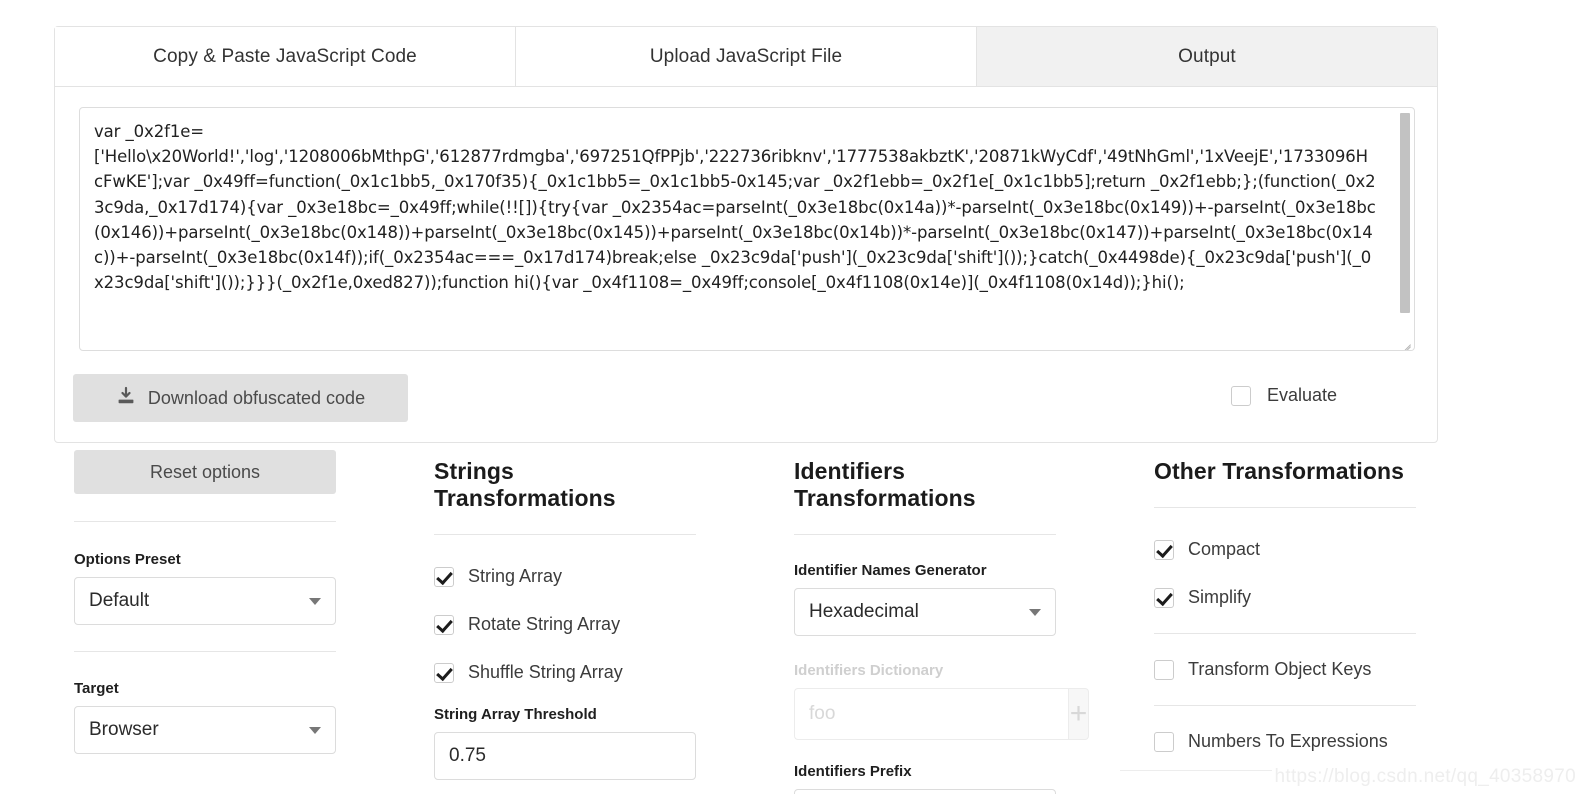 The image size is (1590, 794). What do you see at coordinates (1280, 669) in the screenshot?
I see `transform-object-keys-label: Transform Object Keys` at bounding box center [1280, 669].